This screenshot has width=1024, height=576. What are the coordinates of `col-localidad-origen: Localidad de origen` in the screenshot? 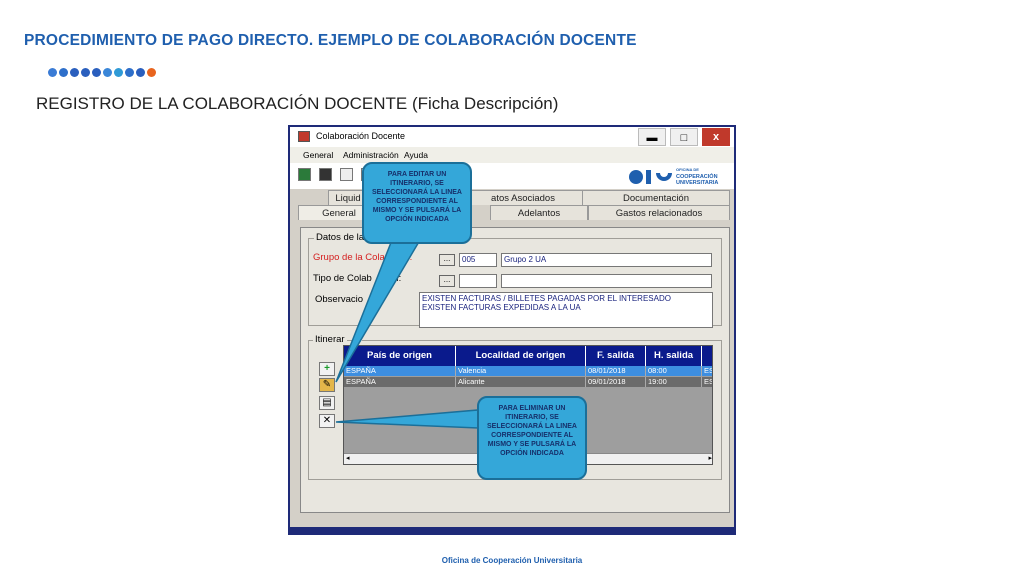 It's located at (521, 356).